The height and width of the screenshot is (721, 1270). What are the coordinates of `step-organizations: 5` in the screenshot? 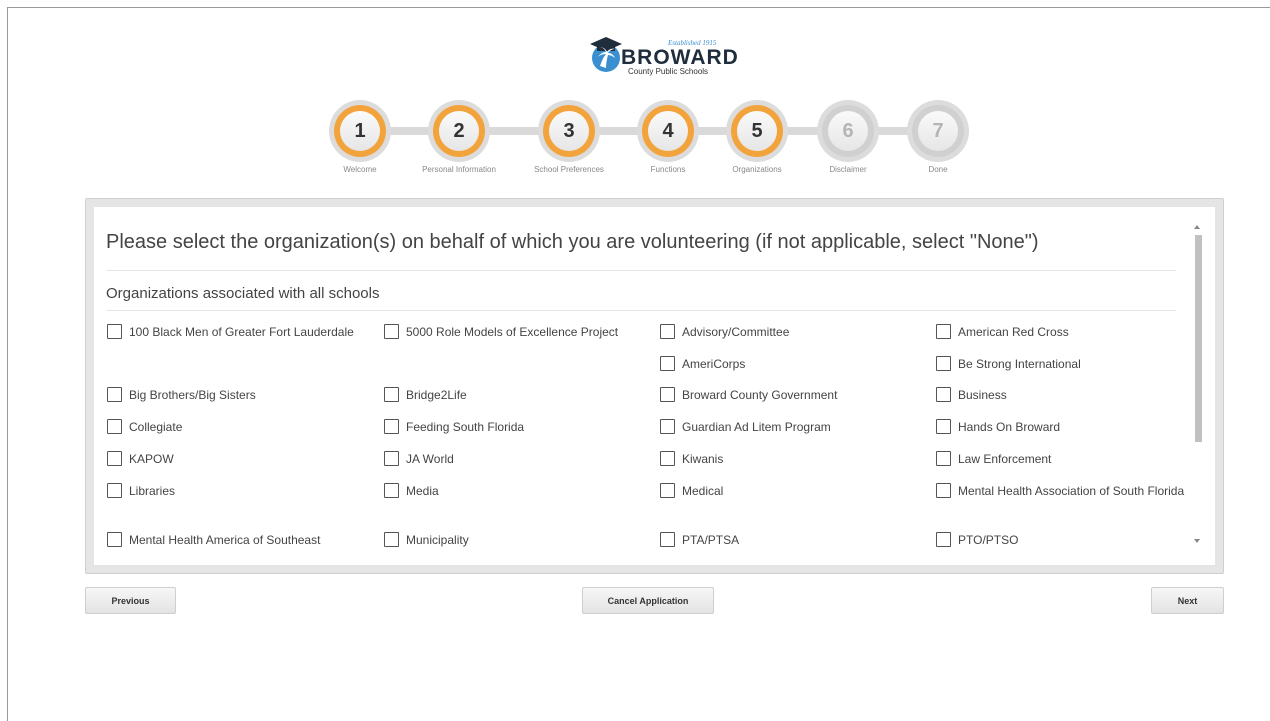 It's located at (757, 131).